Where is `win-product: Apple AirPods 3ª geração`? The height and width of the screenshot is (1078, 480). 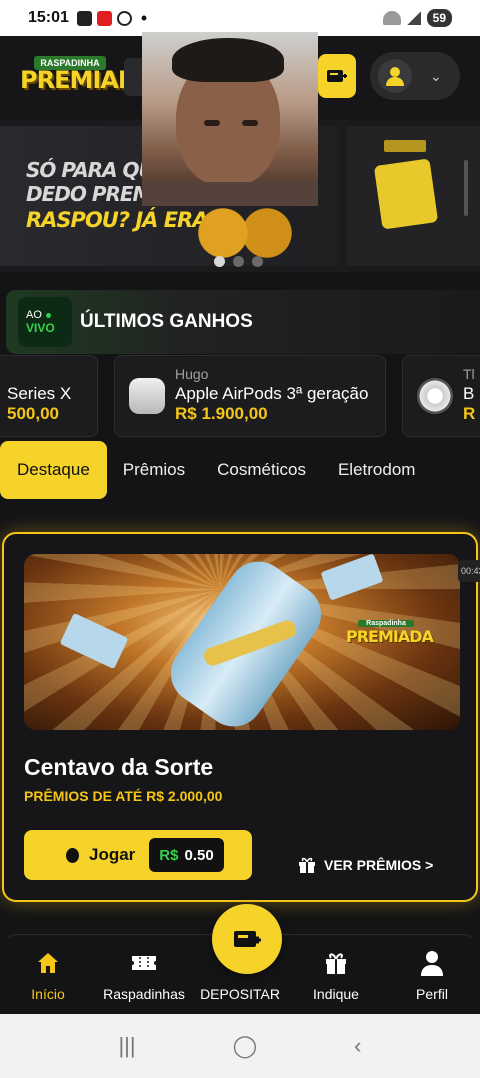
win-product: Apple AirPods 3ª geração is located at coordinates (272, 393).